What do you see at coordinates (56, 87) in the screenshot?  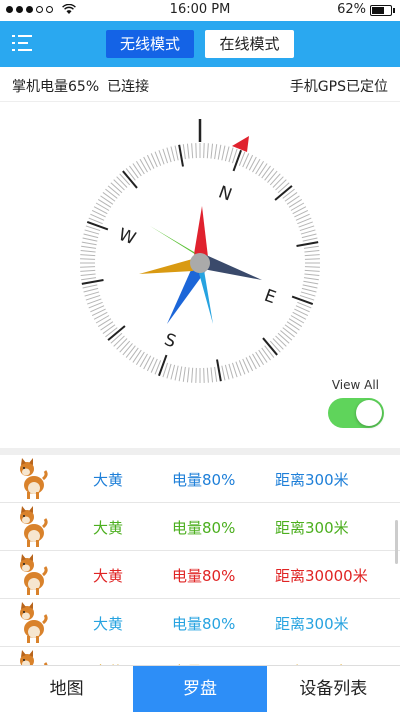 I see `handset-battery-text: 掌机电量65%` at bounding box center [56, 87].